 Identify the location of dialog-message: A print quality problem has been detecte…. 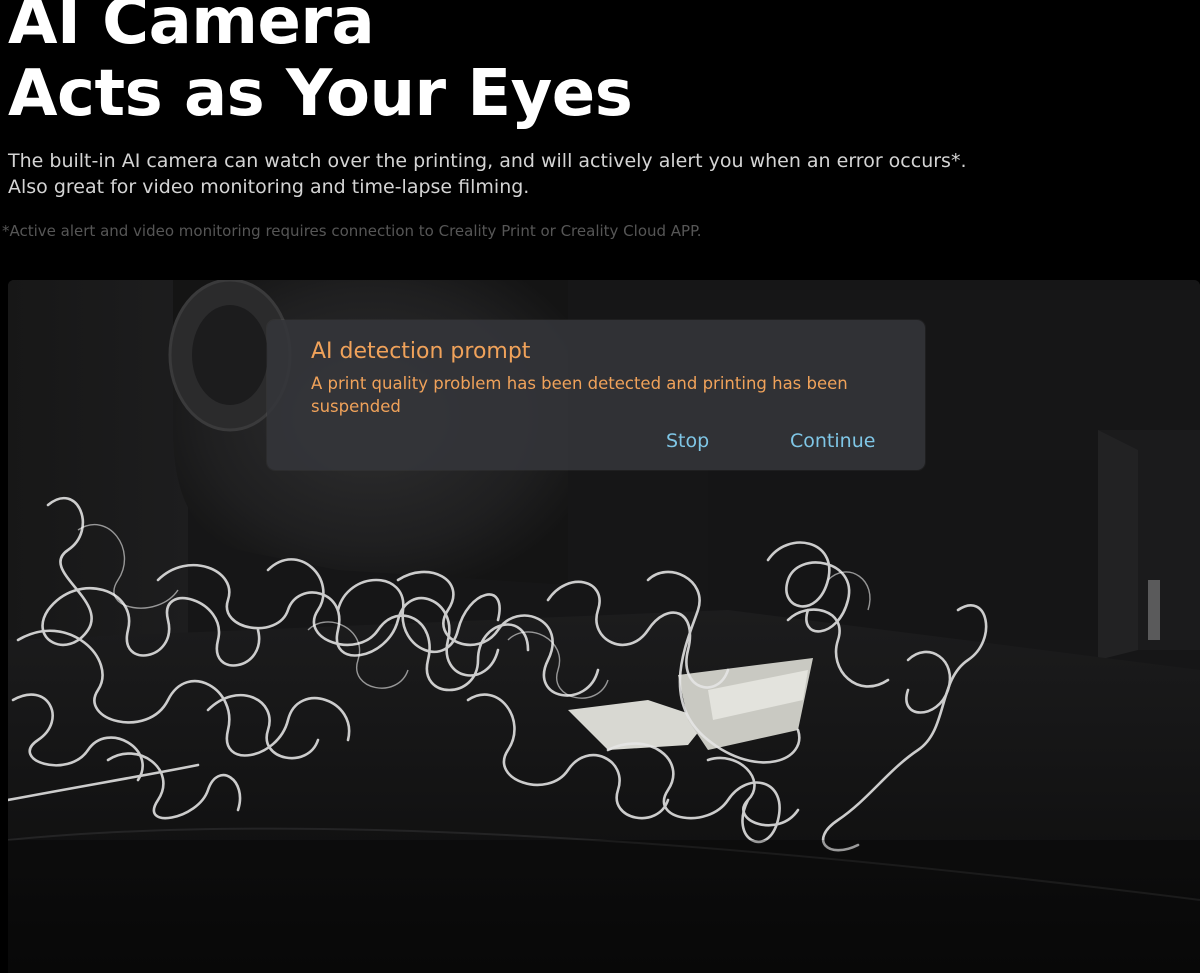
(579, 395).